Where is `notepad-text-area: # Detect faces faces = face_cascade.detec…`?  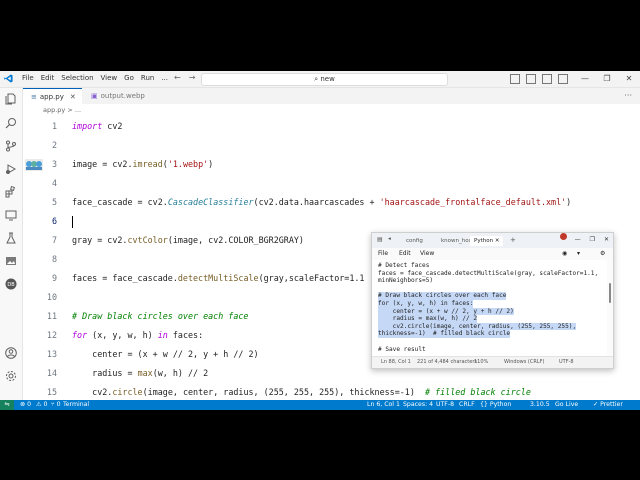 notepad-text-area: # Detect faces faces = face_cascade.detec… is located at coordinates (489, 308).